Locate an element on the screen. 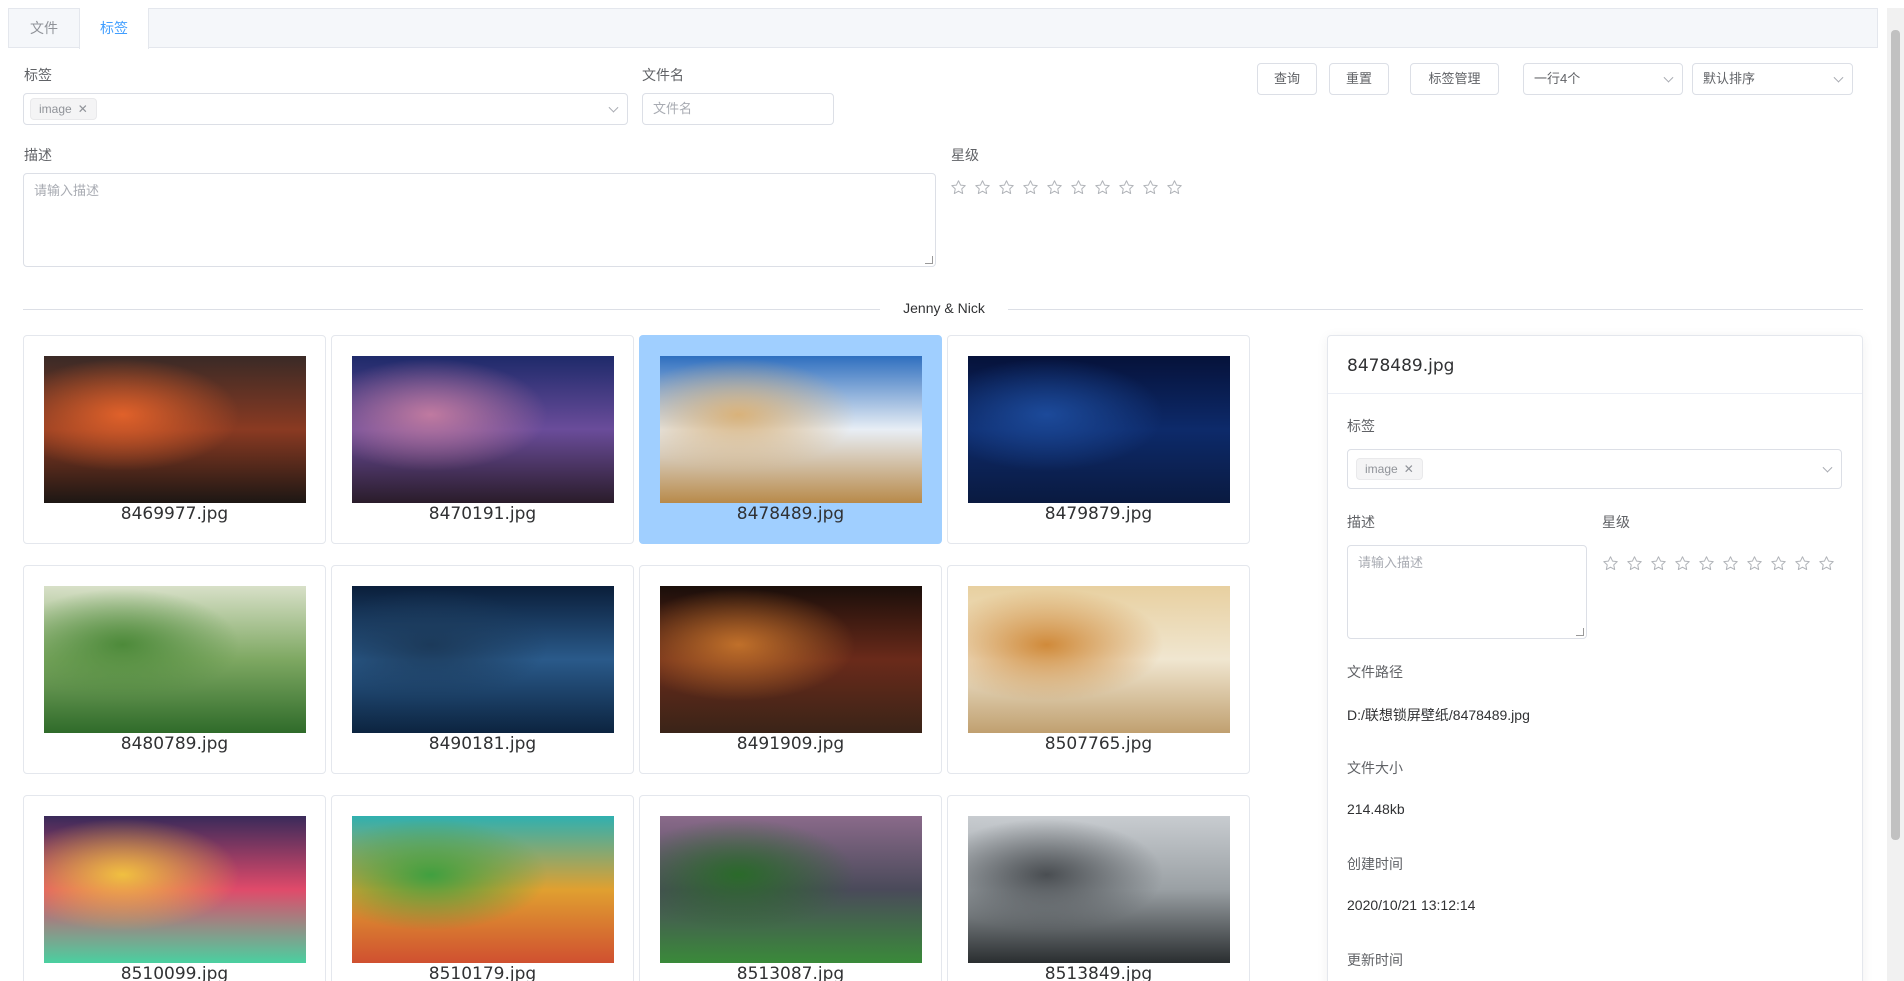 The height and width of the screenshot is (981, 1904). detail-header: 8478489.jpg is located at coordinates (1595, 365).